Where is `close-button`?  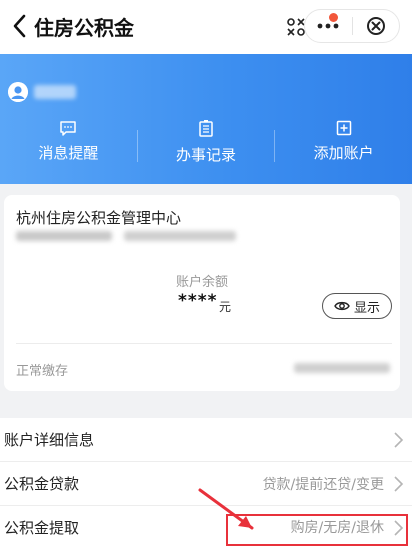 close-button is located at coordinates (375, 26).